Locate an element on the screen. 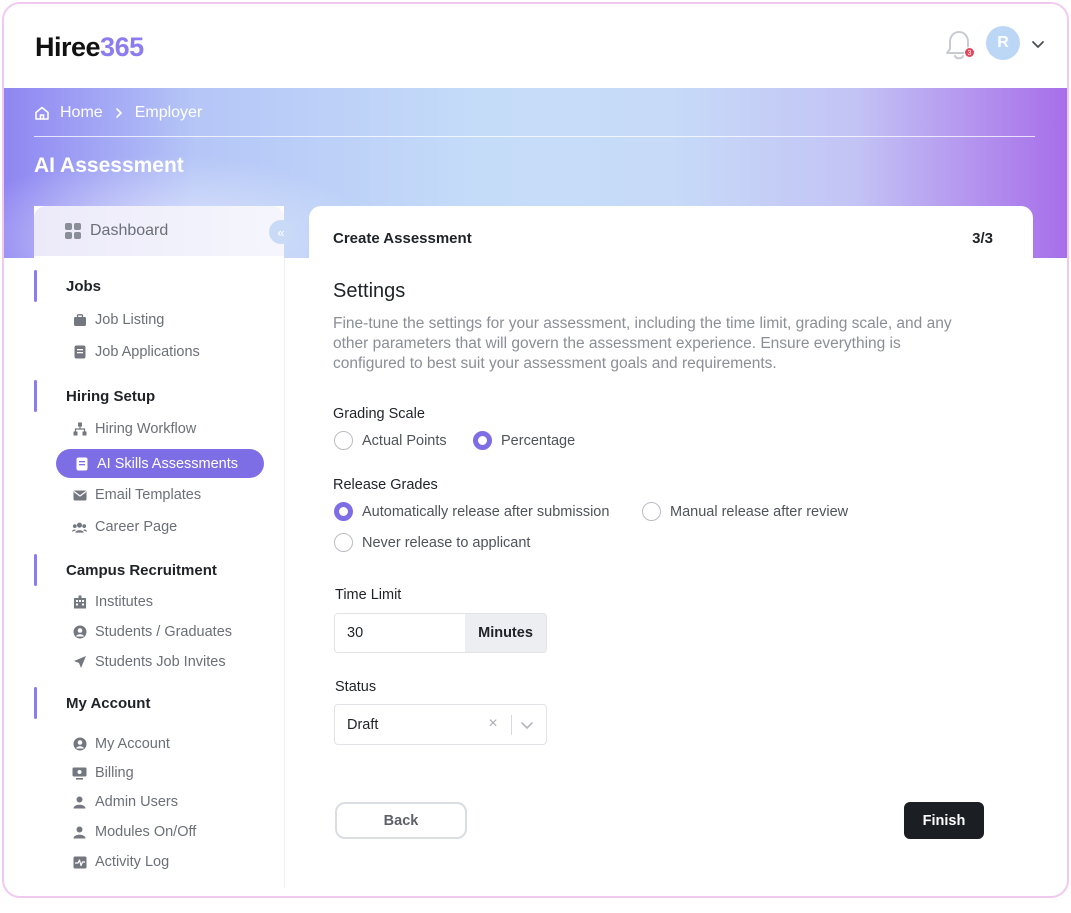 Image resolution: width=1071 pixels, height=913 pixels. status-value: Draft is located at coordinates (363, 724).